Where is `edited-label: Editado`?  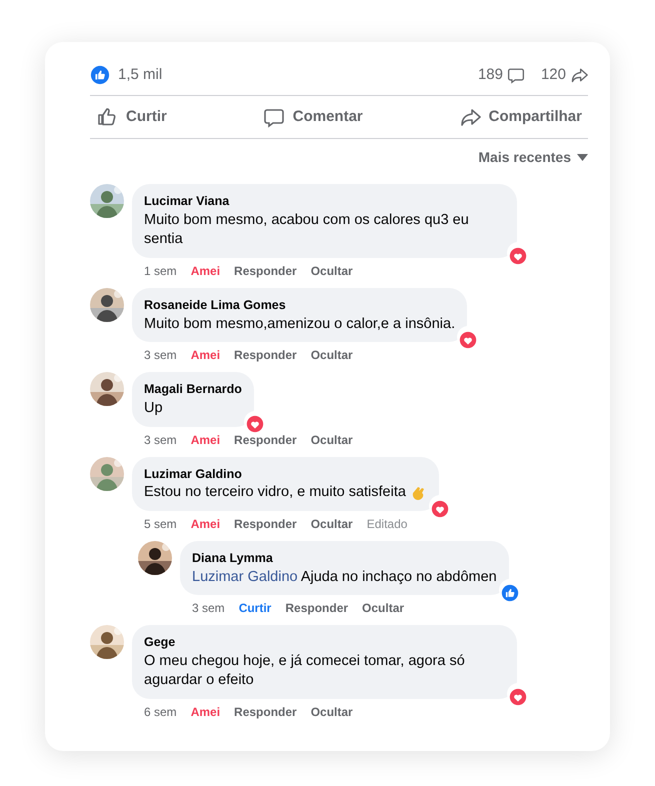 edited-label: Editado is located at coordinates (387, 524).